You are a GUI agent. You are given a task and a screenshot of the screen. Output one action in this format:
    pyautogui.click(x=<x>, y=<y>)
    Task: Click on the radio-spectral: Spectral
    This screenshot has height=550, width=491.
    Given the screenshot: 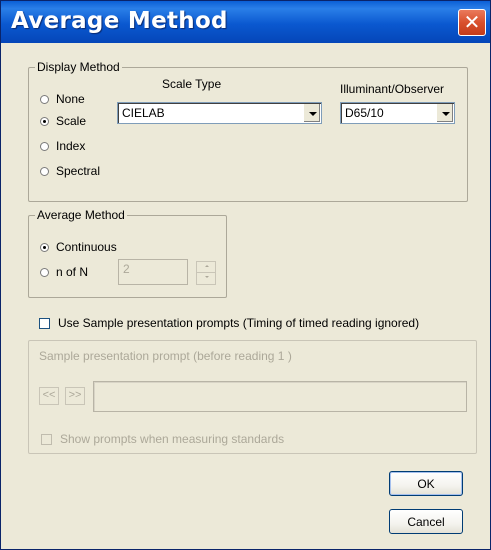 What is the action you would take?
    pyautogui.click(x=70, y=171)
    